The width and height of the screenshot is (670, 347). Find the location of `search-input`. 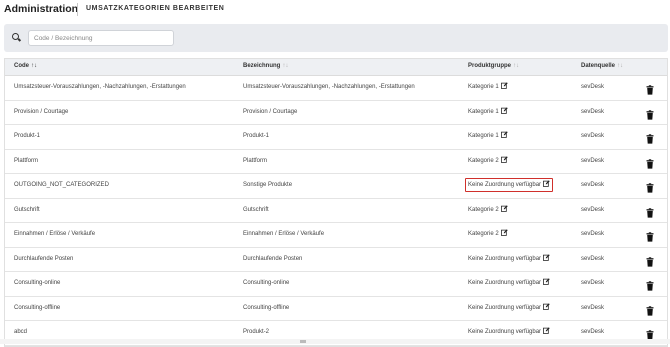

search-input is located at coordinates (101, 38).